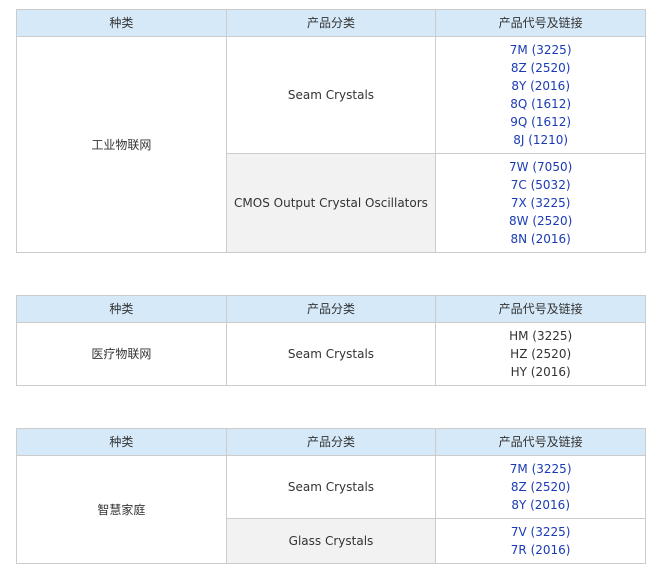 The width and height of the screenshot is (665, 575). I want to click on product-code-link: 7X (3225), so click(540, 203).